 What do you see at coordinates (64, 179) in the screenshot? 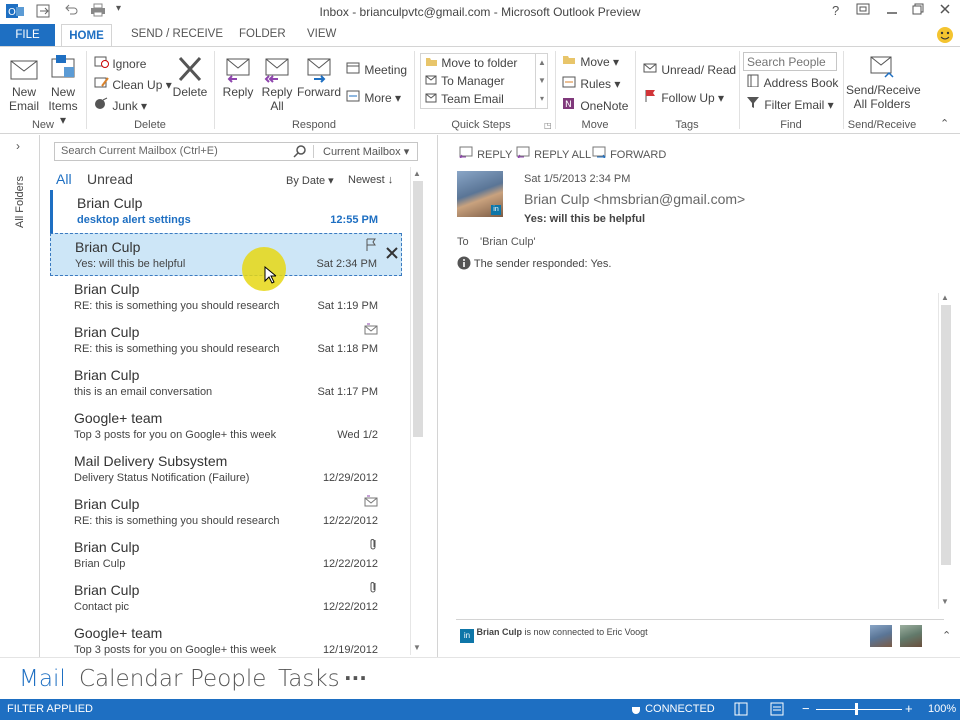
I see `filter-all: All` at bounding box center [64, 179].